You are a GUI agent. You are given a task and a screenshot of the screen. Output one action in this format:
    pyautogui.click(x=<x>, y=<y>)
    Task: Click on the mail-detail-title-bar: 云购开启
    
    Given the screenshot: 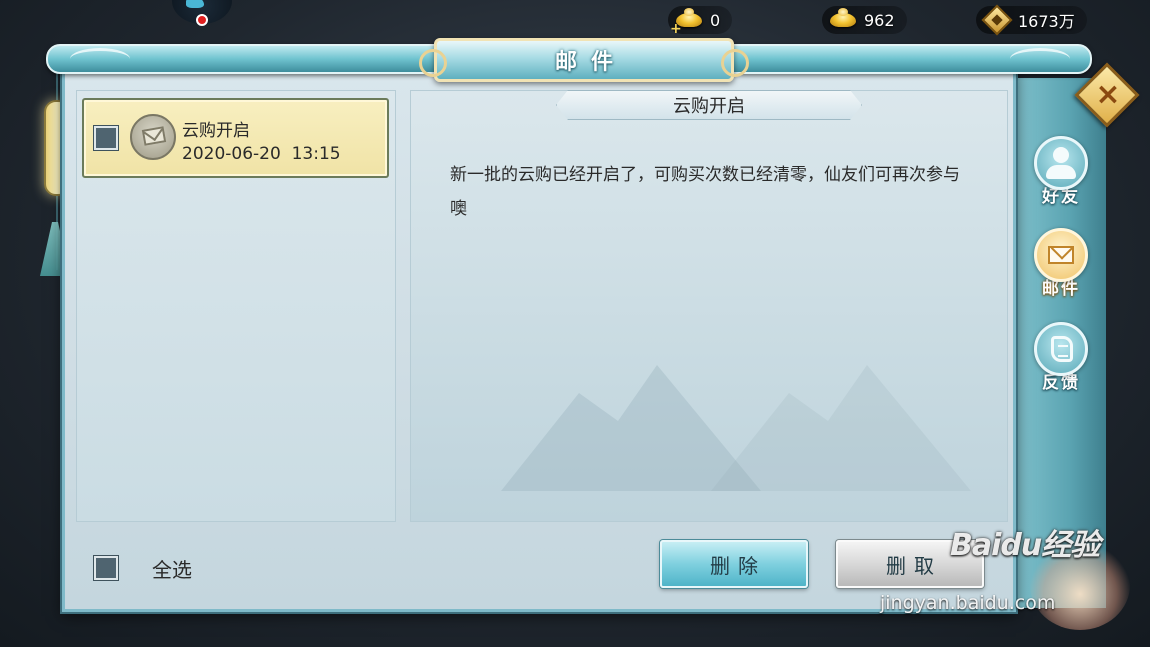 What is the action you would take?
    pyautogui.click(x=709, y=105)
    